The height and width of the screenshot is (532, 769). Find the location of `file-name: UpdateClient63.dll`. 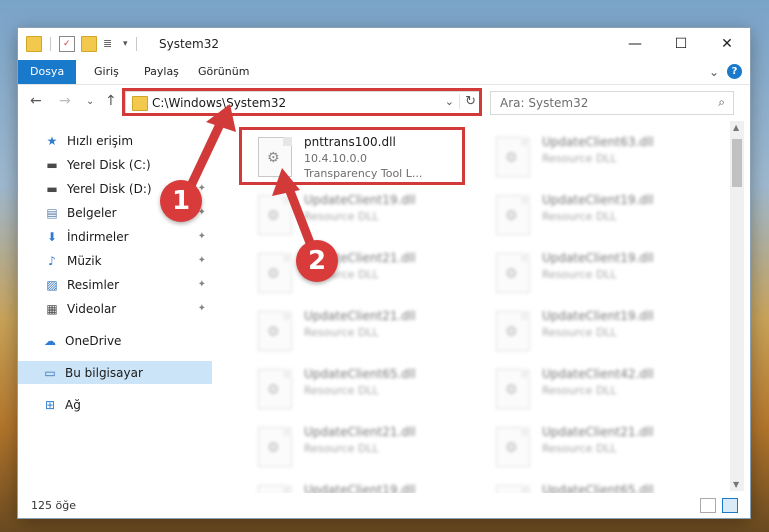

file-name: UpdateClient63.dll is located at coordinates (598, 142).